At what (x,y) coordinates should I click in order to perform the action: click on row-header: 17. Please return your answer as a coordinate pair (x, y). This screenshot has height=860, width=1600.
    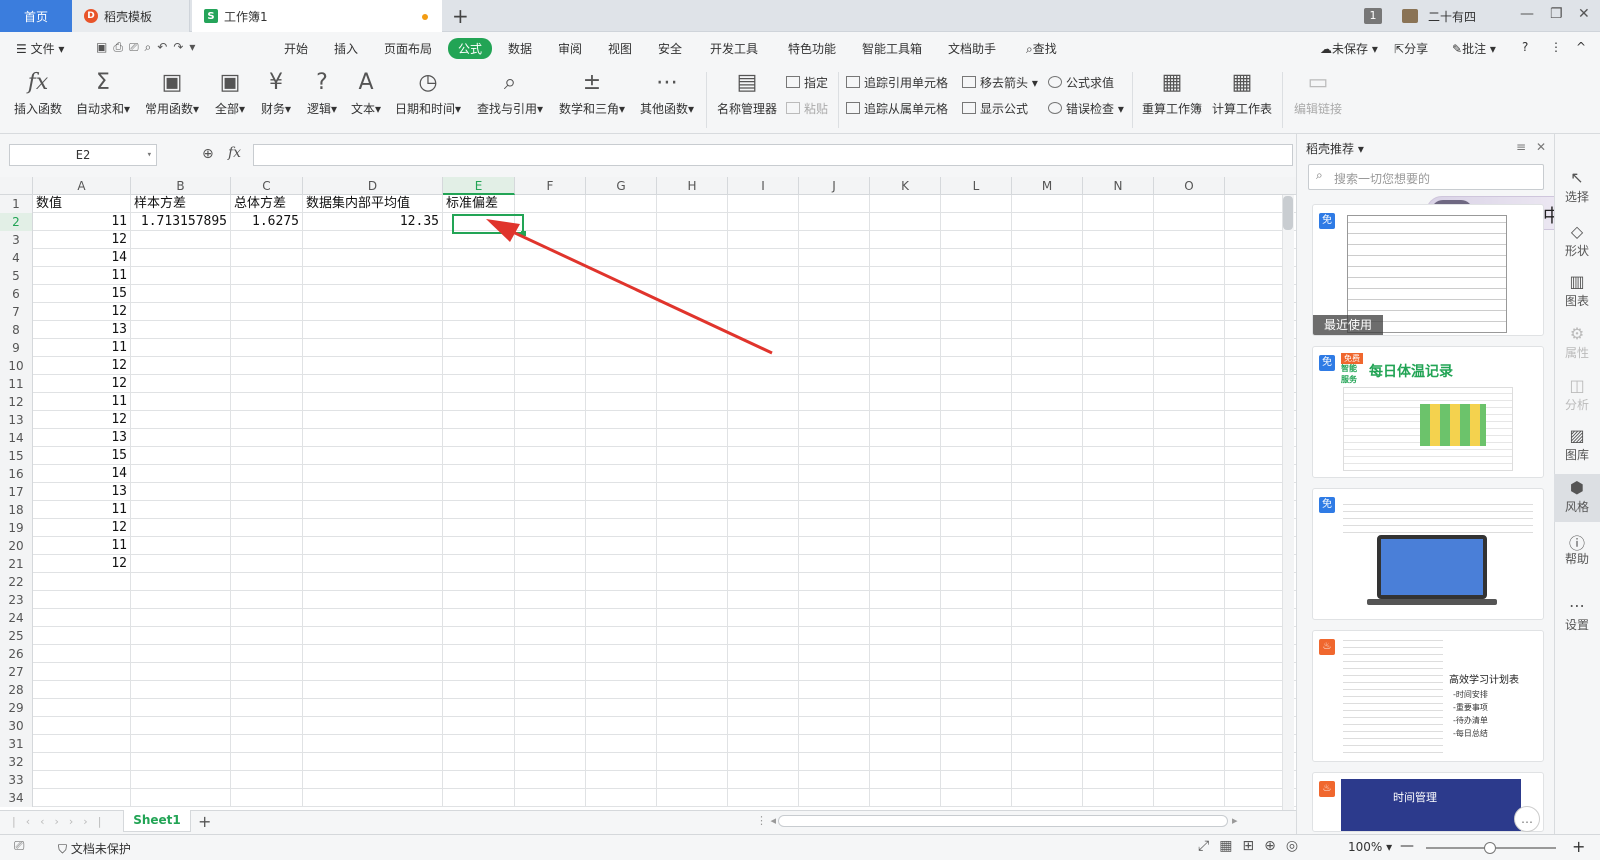
    Looking at the image, I should click on (16, 492).